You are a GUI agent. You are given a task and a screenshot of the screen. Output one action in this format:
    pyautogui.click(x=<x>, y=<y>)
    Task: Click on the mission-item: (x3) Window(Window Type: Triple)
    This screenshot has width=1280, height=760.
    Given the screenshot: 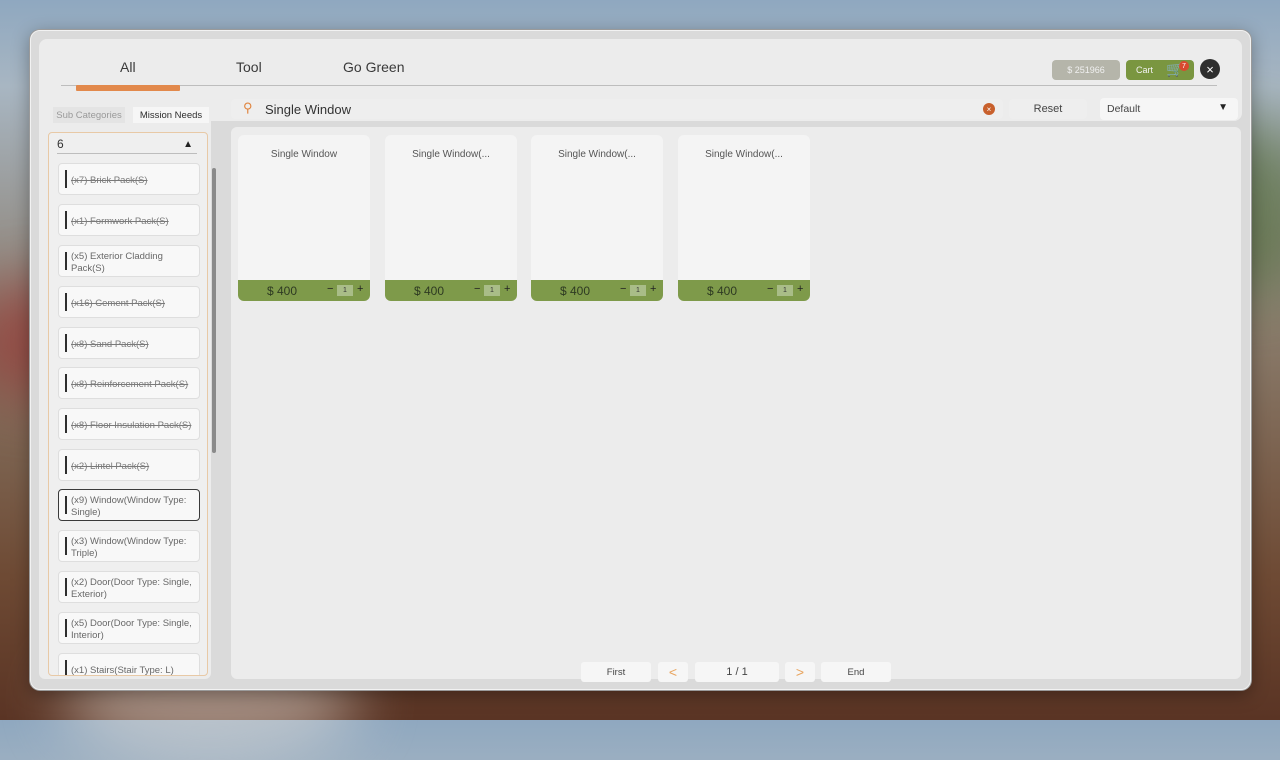 What is the action you would take?
    pyautogui.click(x=129, y=546)
    